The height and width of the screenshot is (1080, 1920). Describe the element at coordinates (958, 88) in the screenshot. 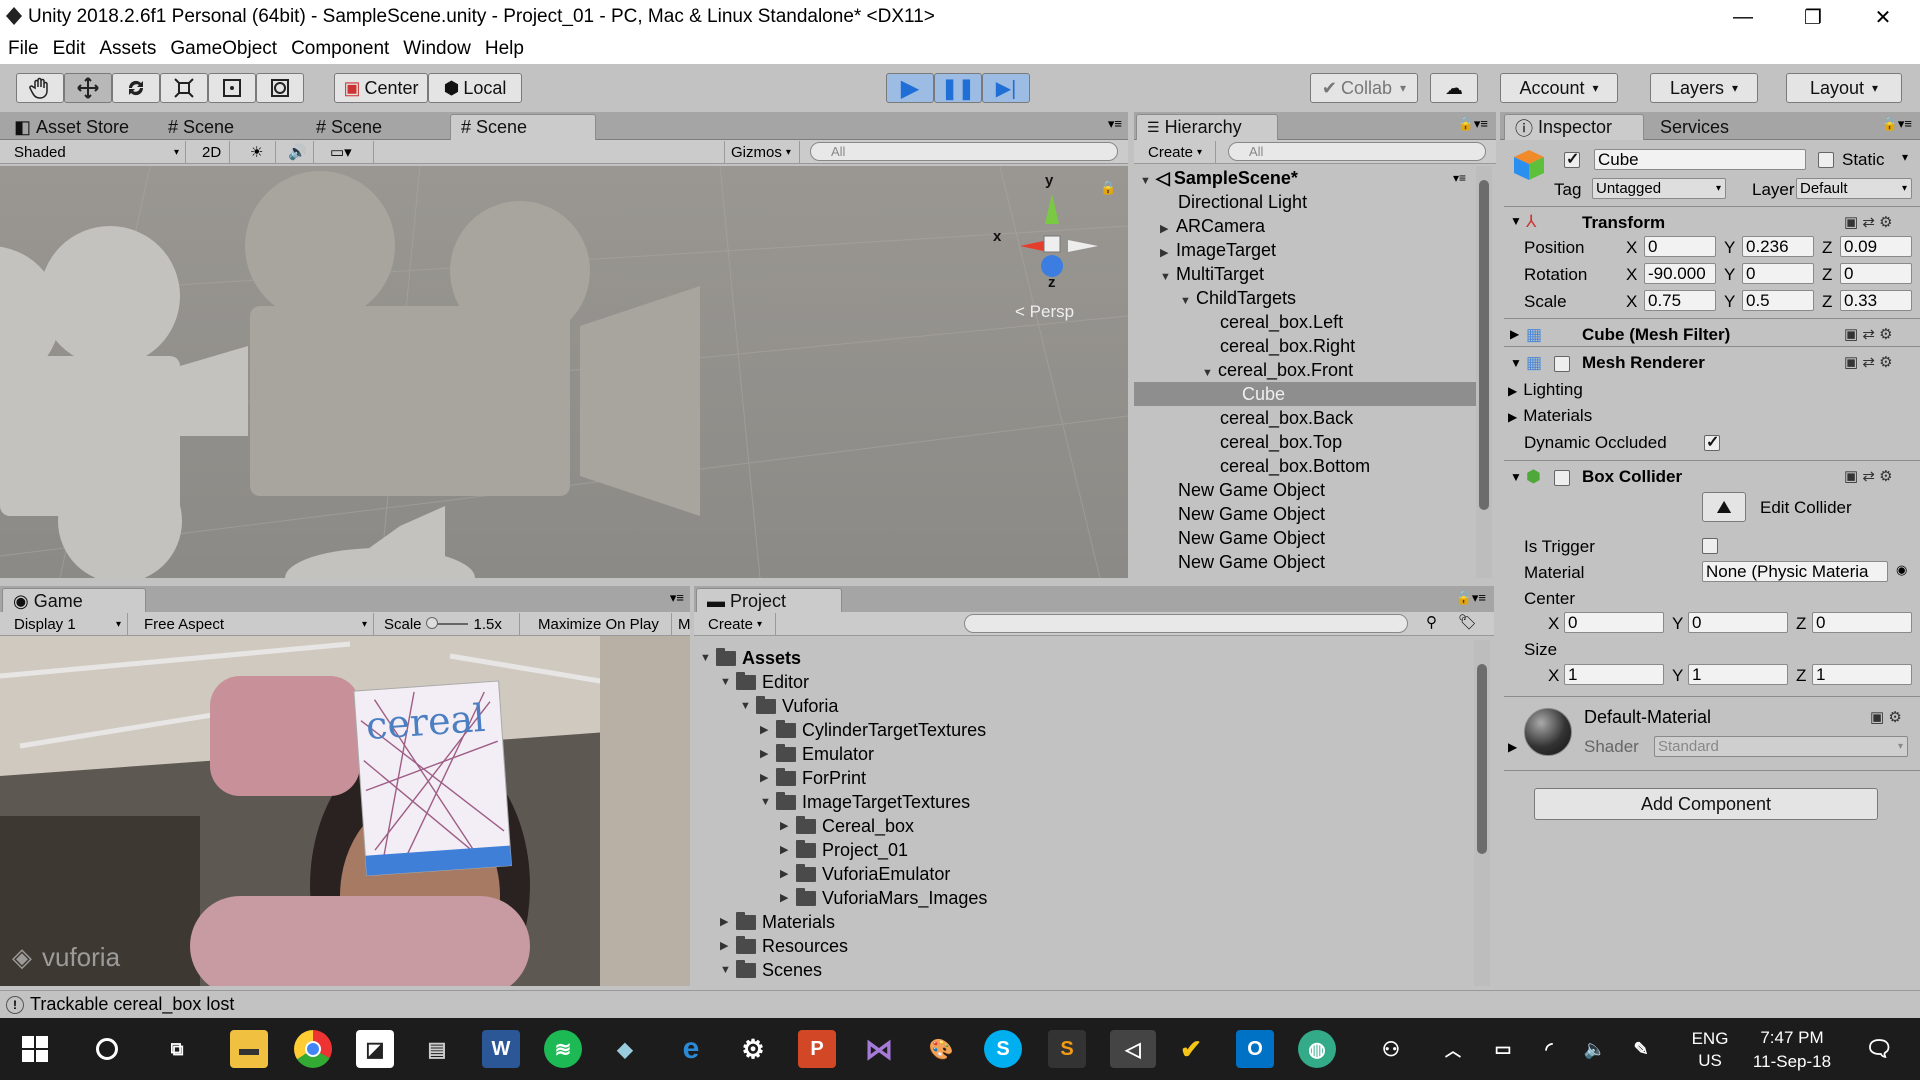

I see `pause-button: ❚❚` at that location.